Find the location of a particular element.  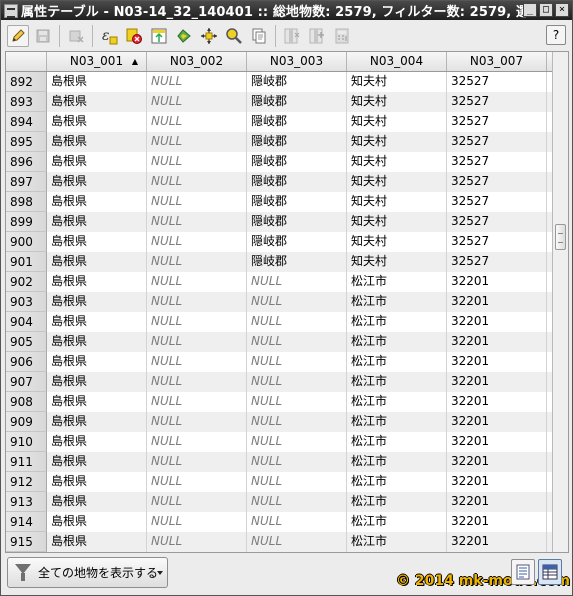

table-row: 915 島根県 NULL NULL 松江市 32201 is located at coordinates (279, 542).